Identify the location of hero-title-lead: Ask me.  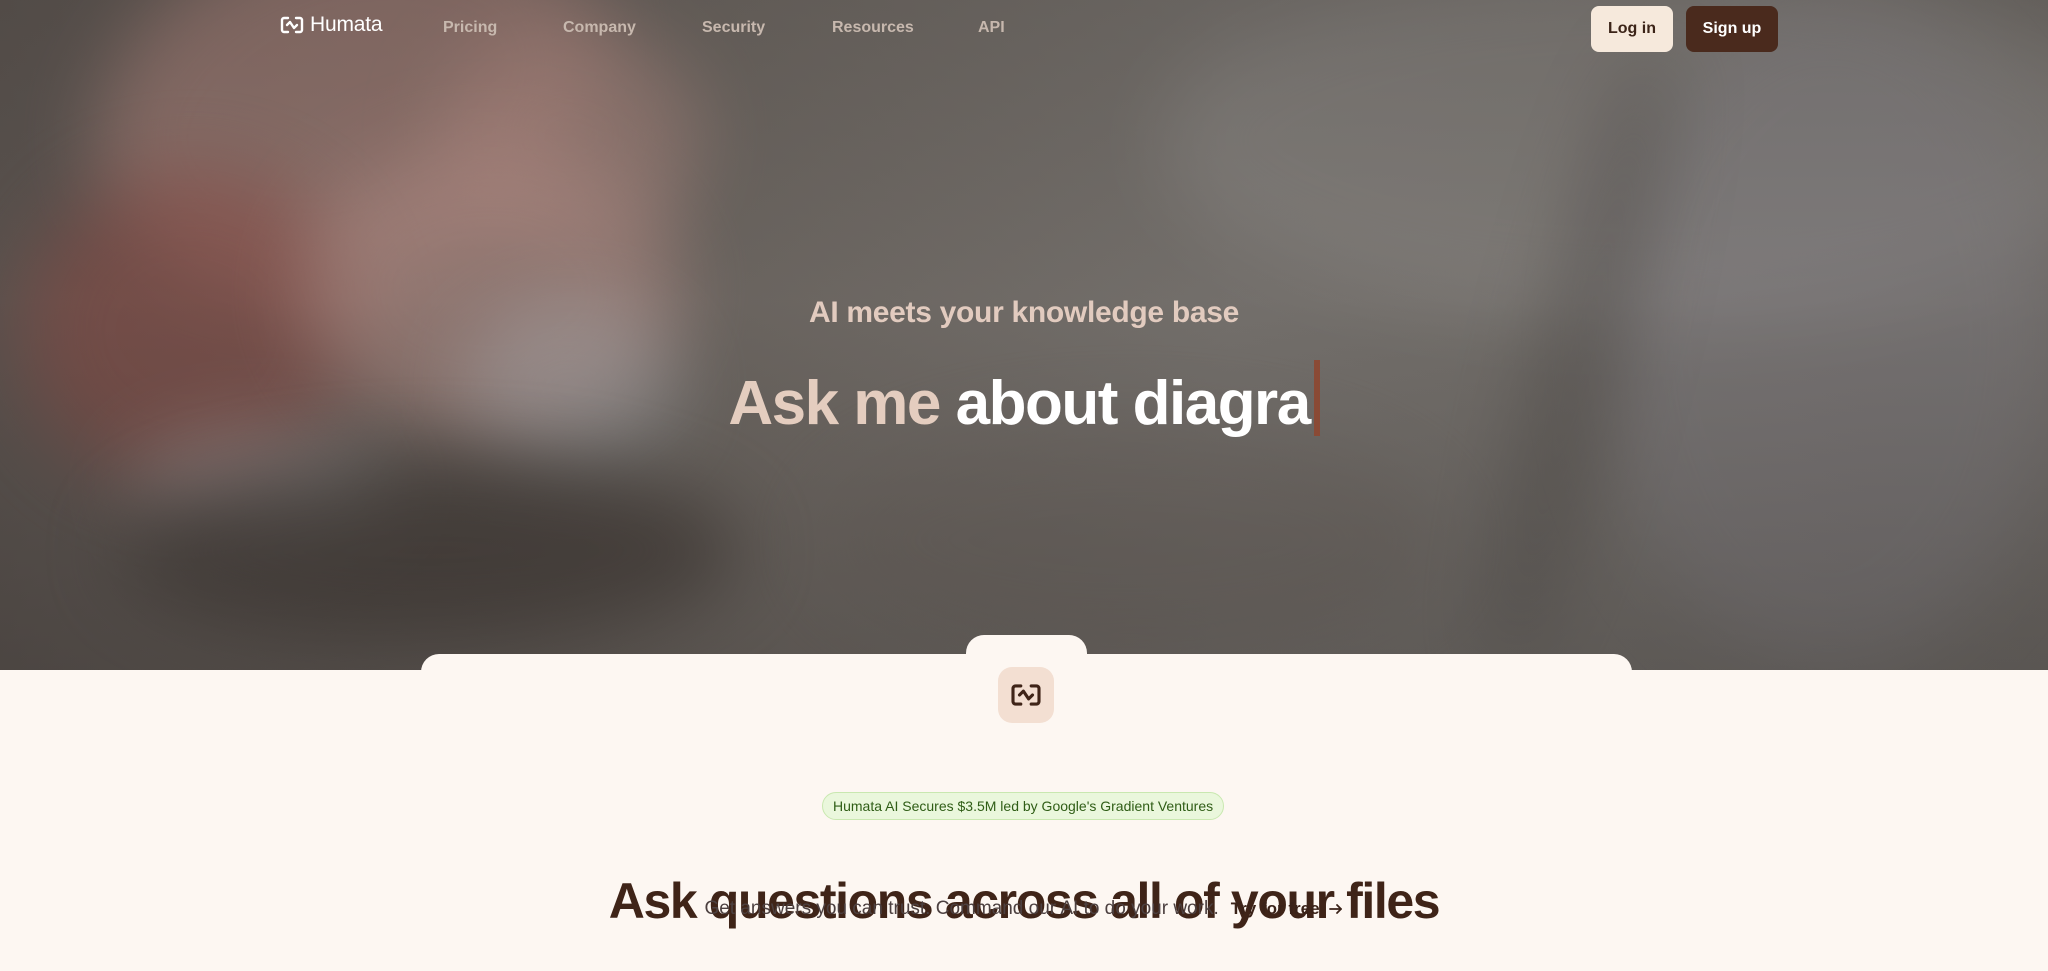
(834, 403).